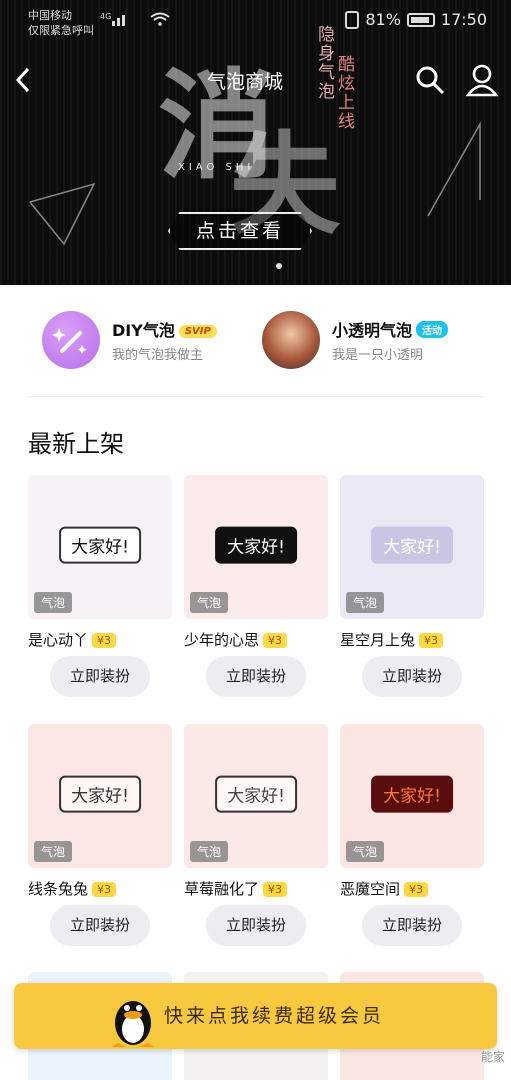  What do you see at coordinates (255, 341) in the screenshot?
I see `feature-entries: DIY气泡 SVIP 我的气泡我做主 小透明气泡 活动 我是一只小透明` at bounding box center [255, 341].